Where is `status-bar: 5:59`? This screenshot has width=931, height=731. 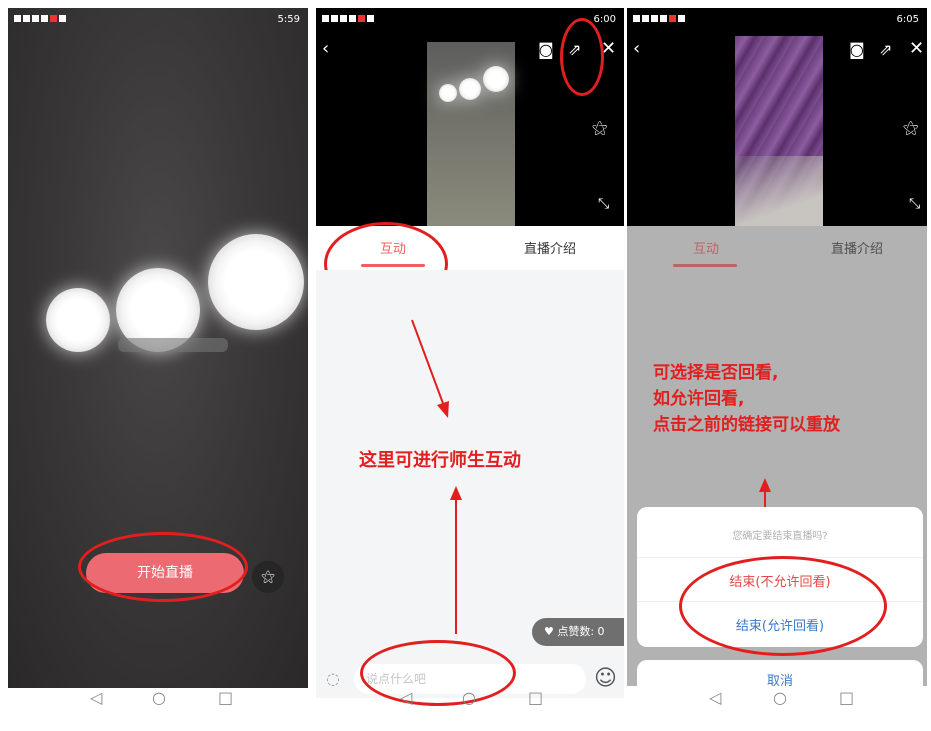
status-bar: 5:59 is located at coordinates (158, 20).